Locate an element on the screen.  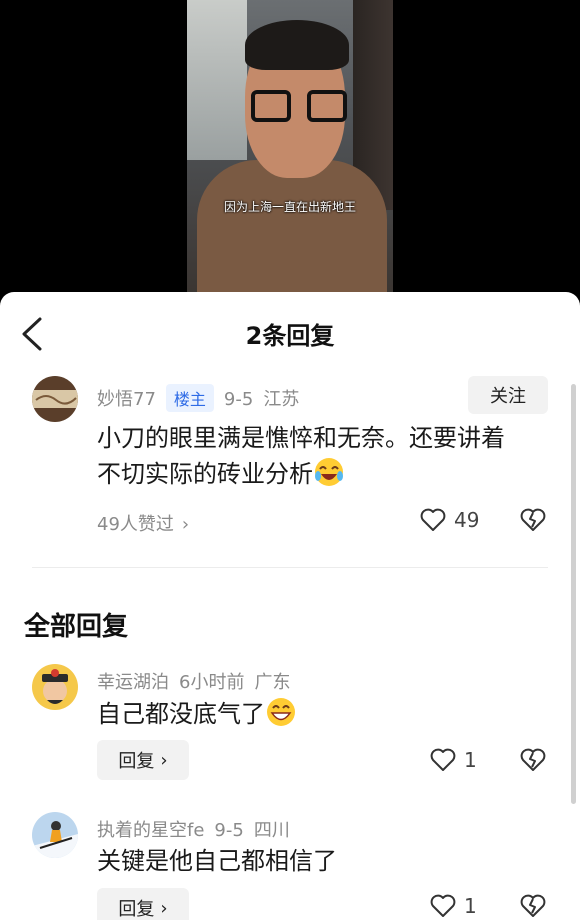
like-count: 49 is located at coordinates (467, 520).